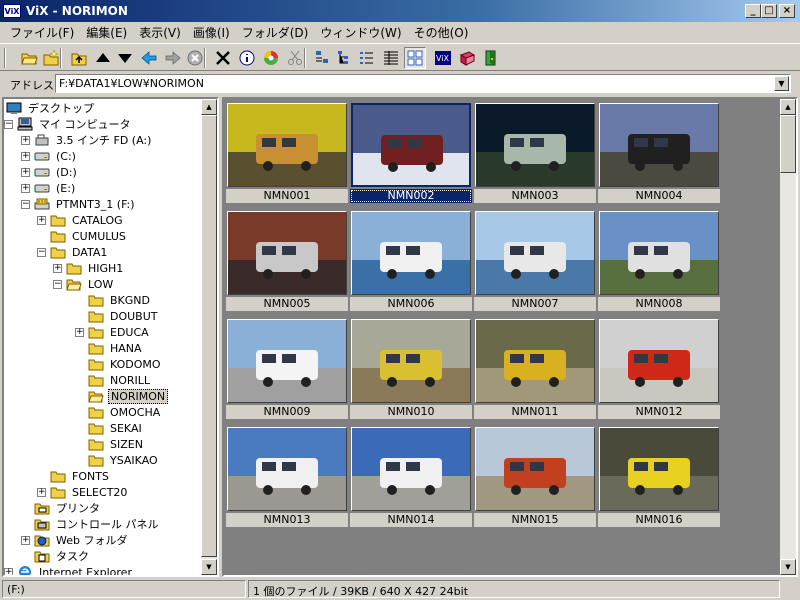 The height and width of the screenshot is (600, 800). Describe the element at coordinates (124, 460) in the screenshot. I see `tree-item: YSAIKAO` at that location.